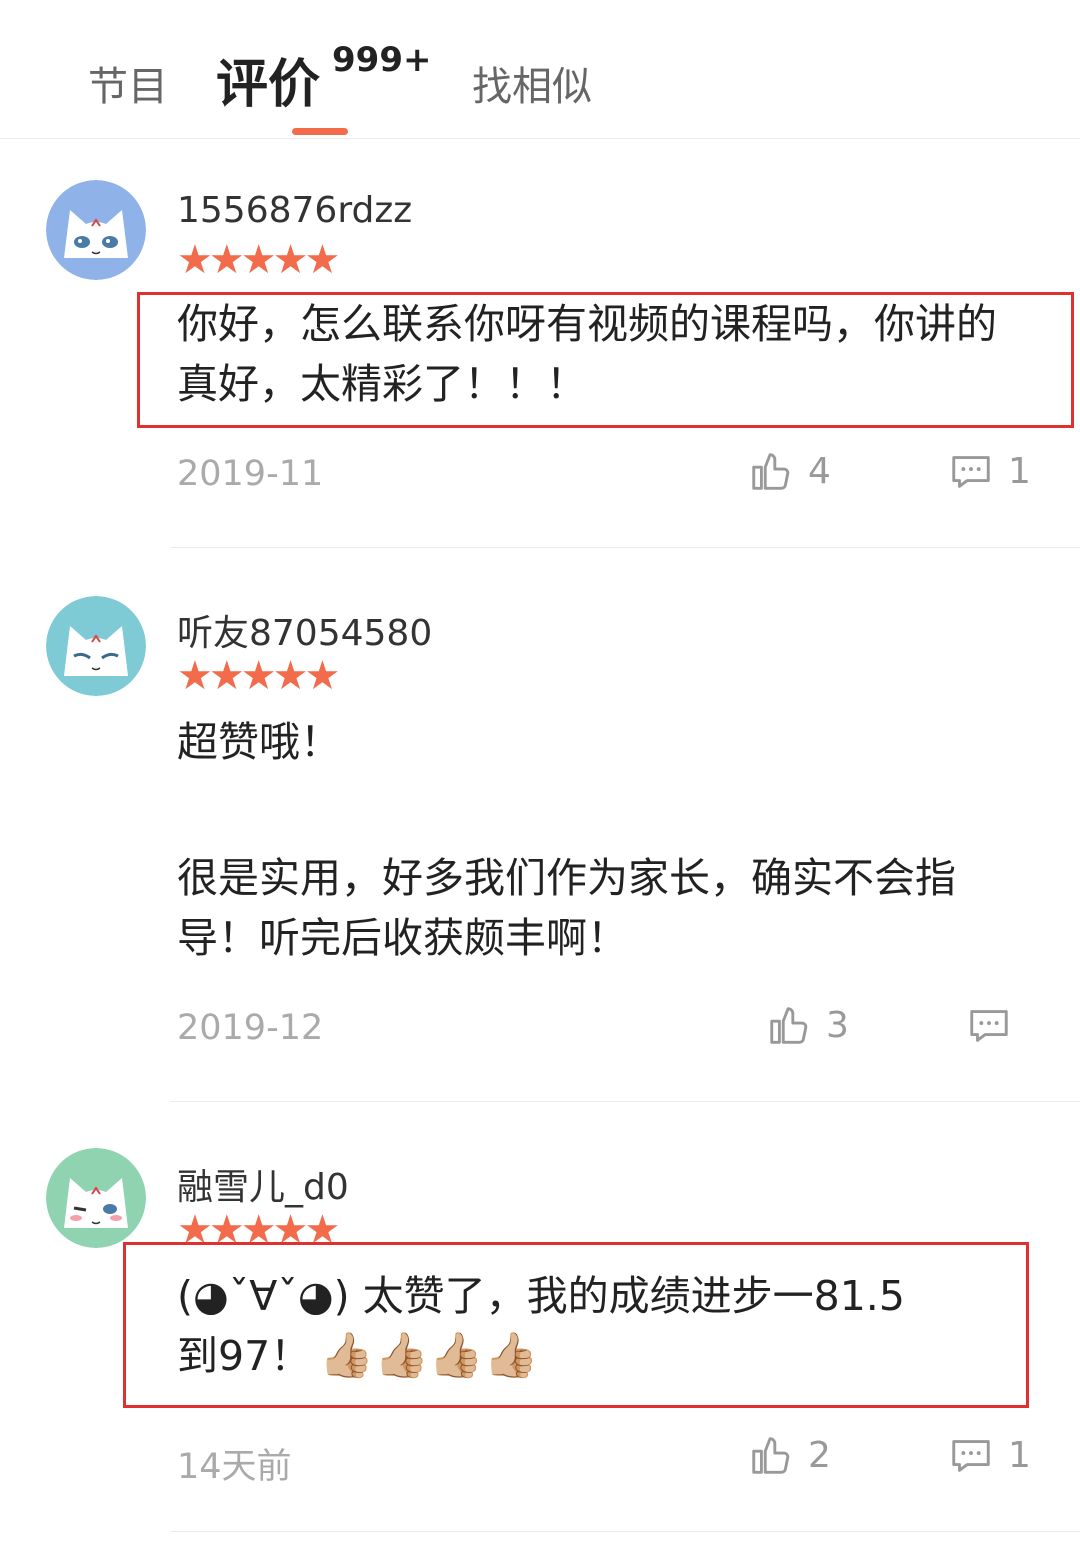  I want to click on reply-button, so click(996, 1025).